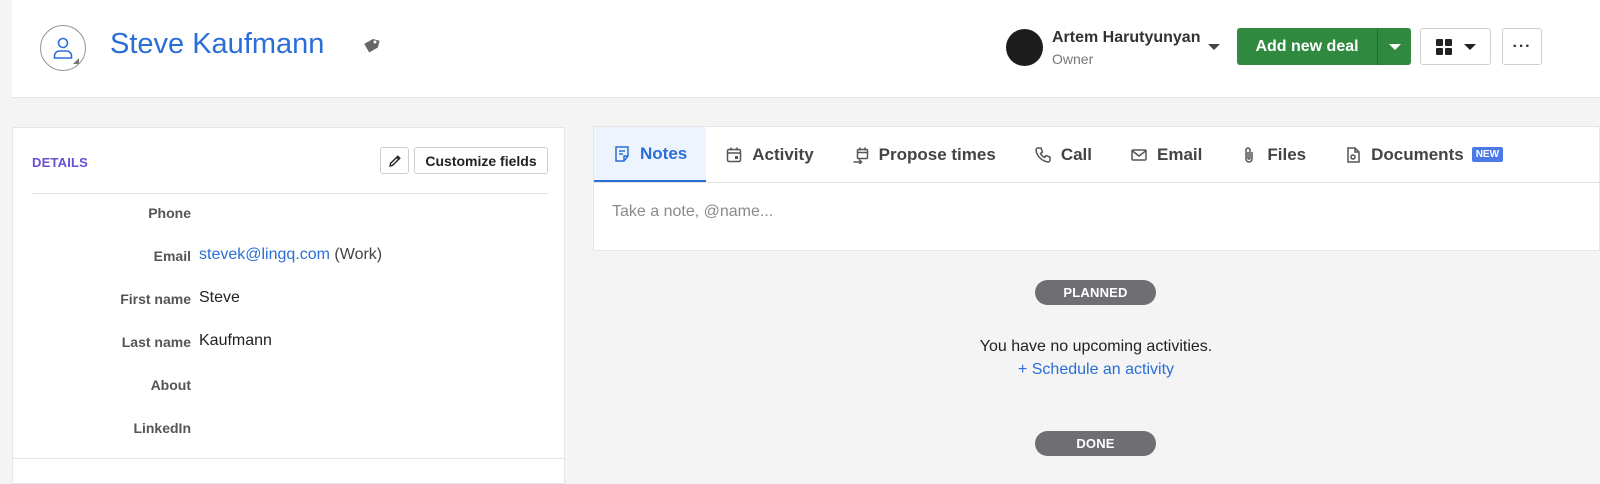  I want to click on field-row-email: Email stevek@lingq.com (Work), so click(289, 256).